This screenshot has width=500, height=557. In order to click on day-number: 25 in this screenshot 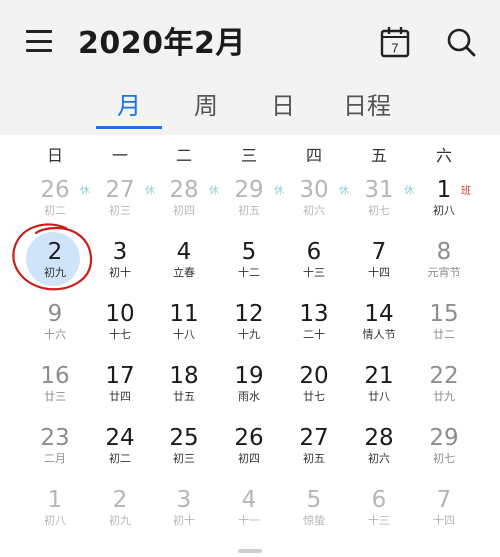, I will do `click(184, 438)`.